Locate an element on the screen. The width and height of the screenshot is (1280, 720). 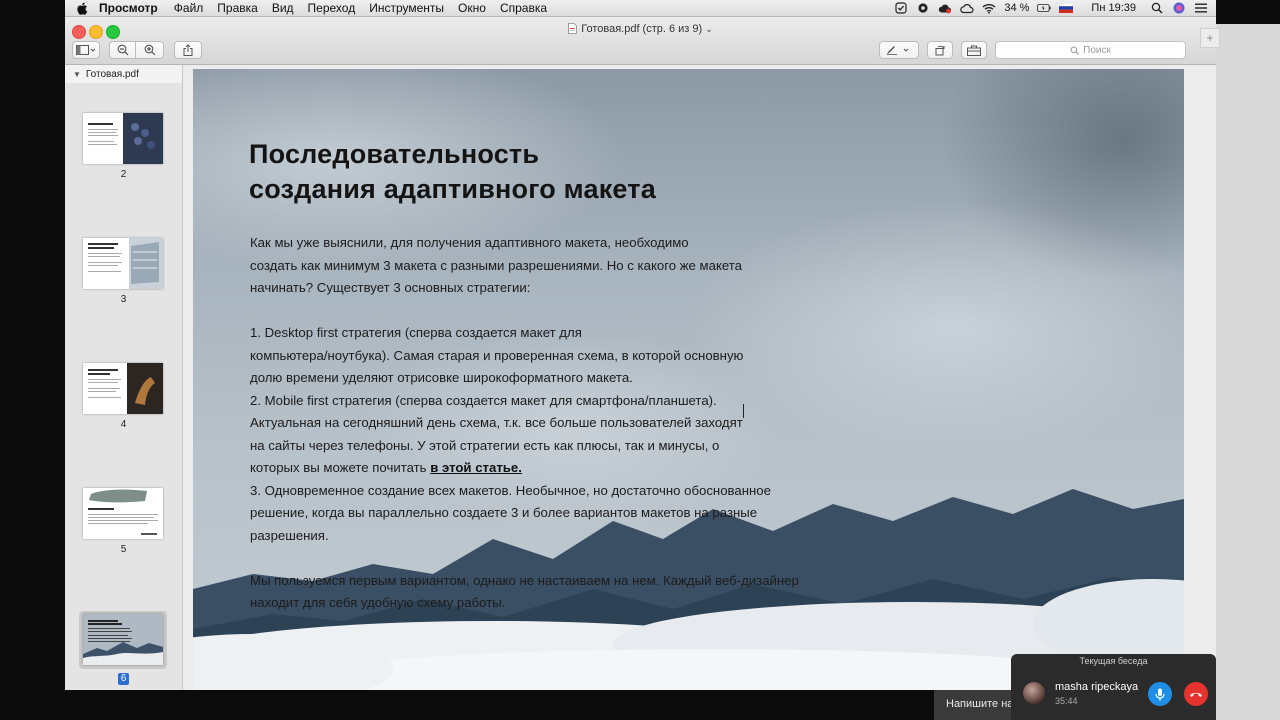
page-number-2: 2 is located at coordinates (123, 174).